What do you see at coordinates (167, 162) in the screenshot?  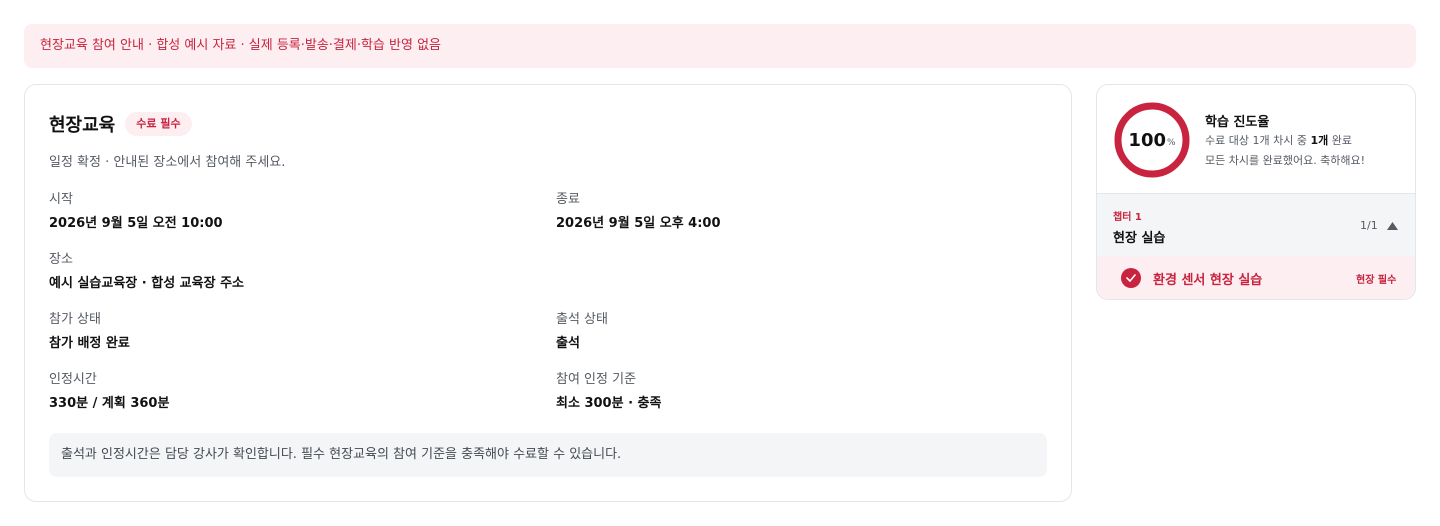 I see `session-subtitle: 일정 확정 · 안내된 장소에서 참여해 주세요.` at bounding box center [167, 162].